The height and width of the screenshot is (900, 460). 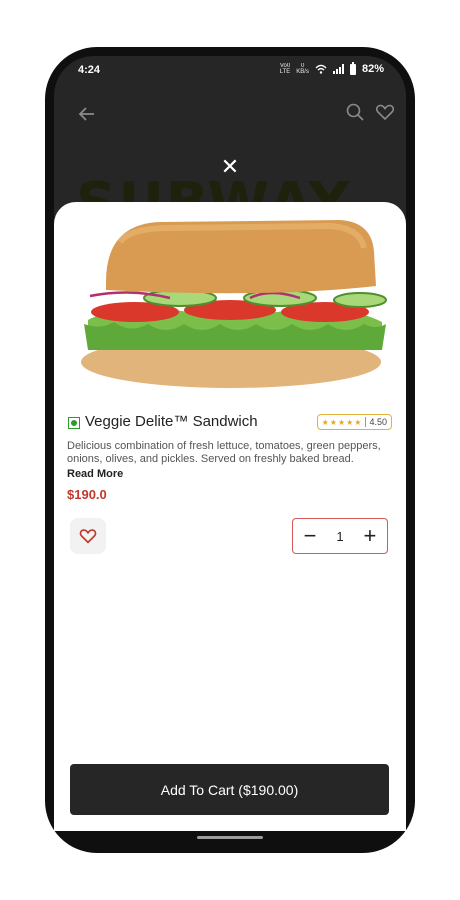 I want to click on add-to-cart-button: Add To Cart ($190.00), so click(x=229, y=789).